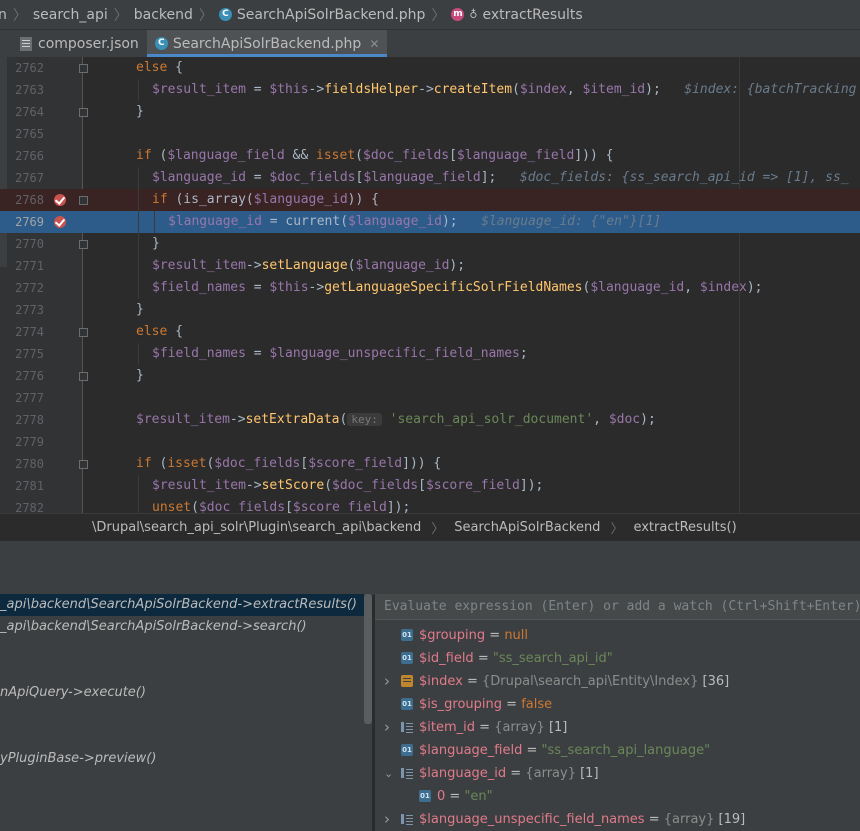 The image size is (860, 831). Describe the element at coordinates (430, 134) in the screenshot. I see `code-line: 2765` at that location.